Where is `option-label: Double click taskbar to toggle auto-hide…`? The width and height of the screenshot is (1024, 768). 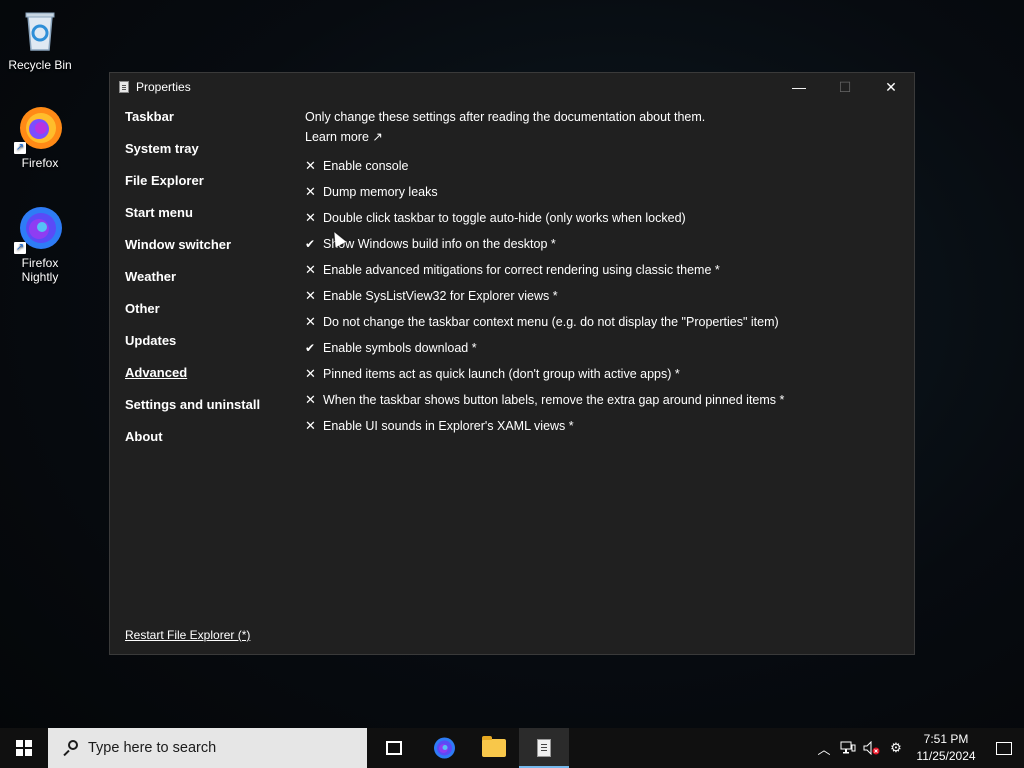 option-label: Double click taskbar to toggle auto-hide… is located at coordinates (504, 218).